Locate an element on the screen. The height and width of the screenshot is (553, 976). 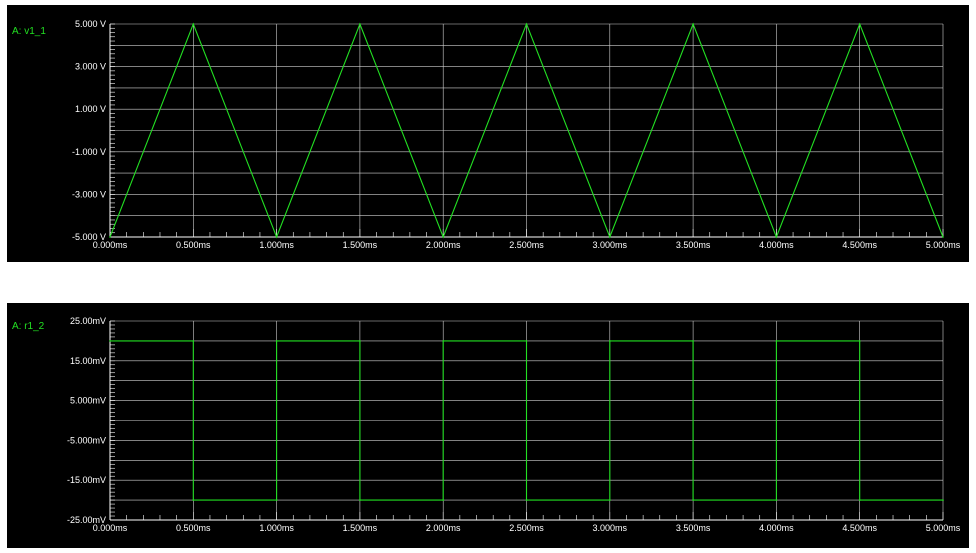
y-tick-label: -15.00mV is located at coordinates (86, 480).